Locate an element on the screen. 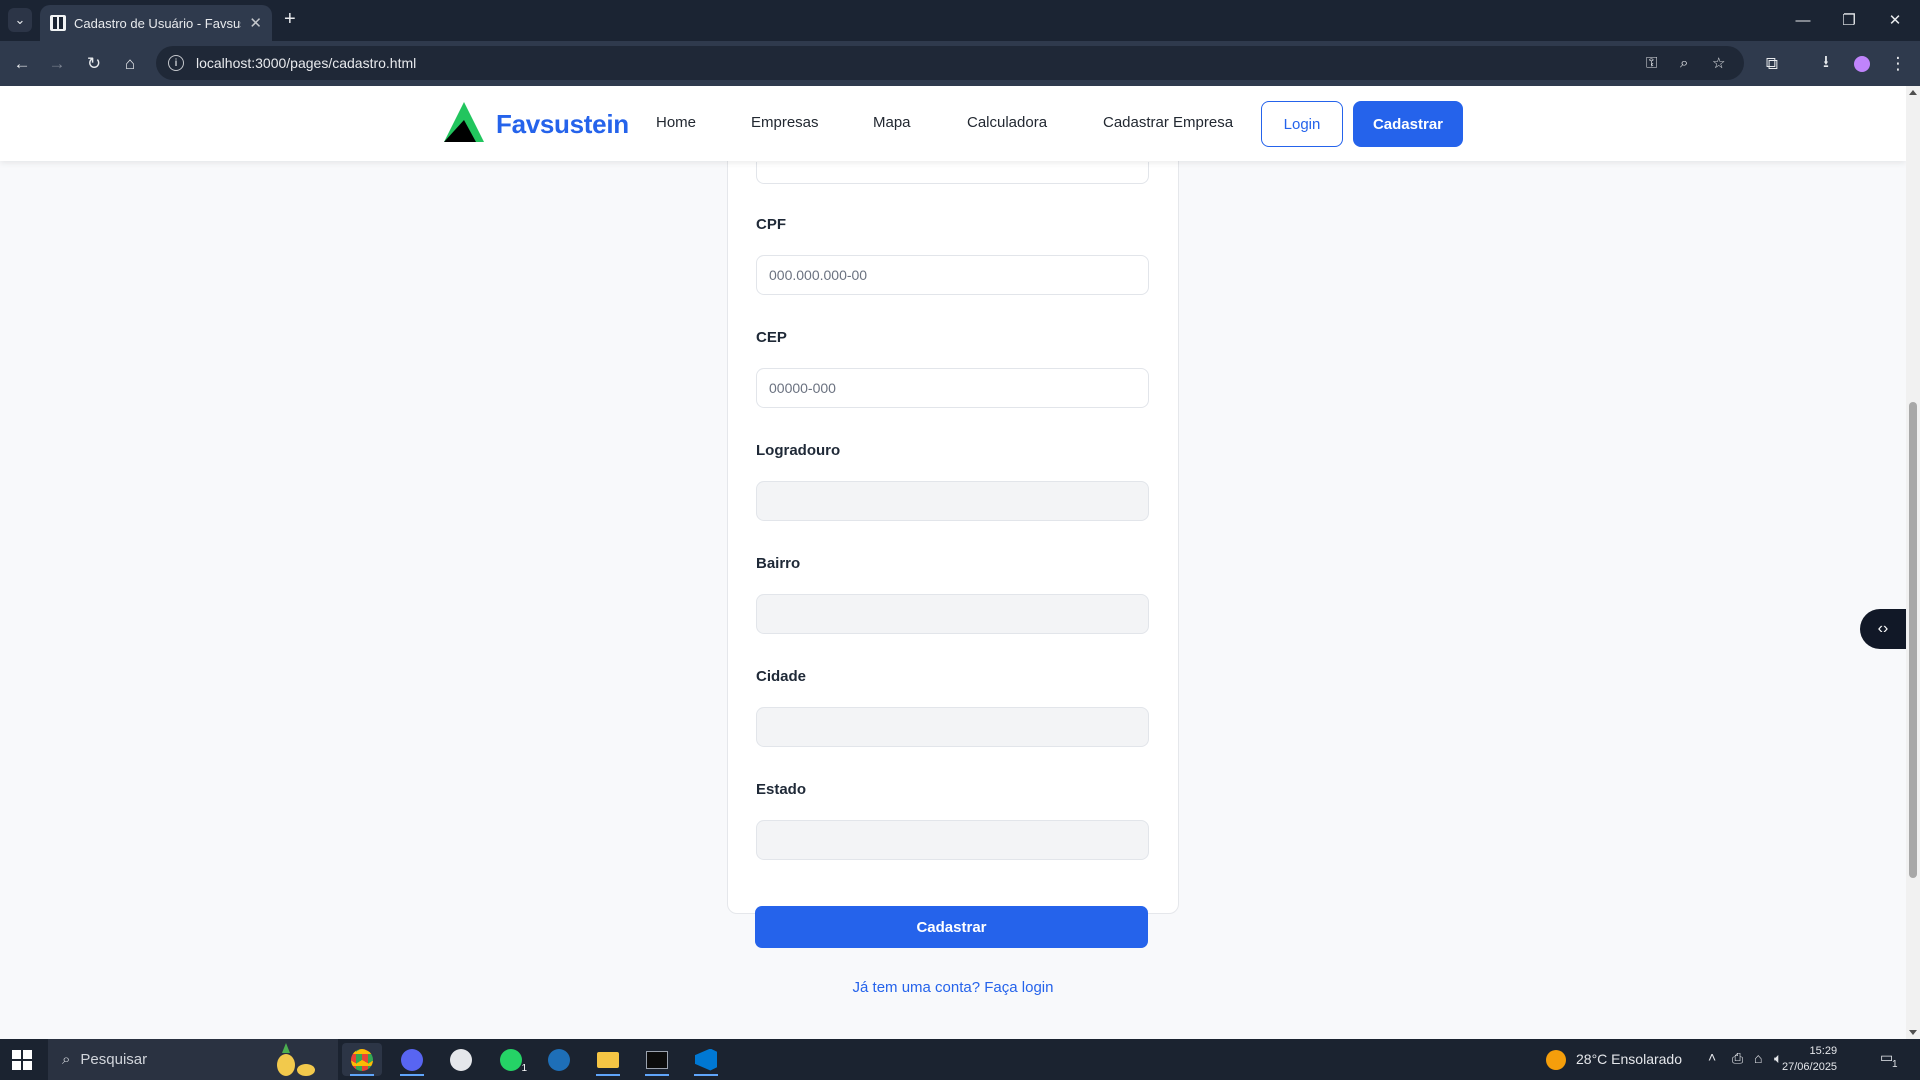 This screenshot has height=1080, width=1920. nav-empresas: Empresas is located at coordinates (785, 122).